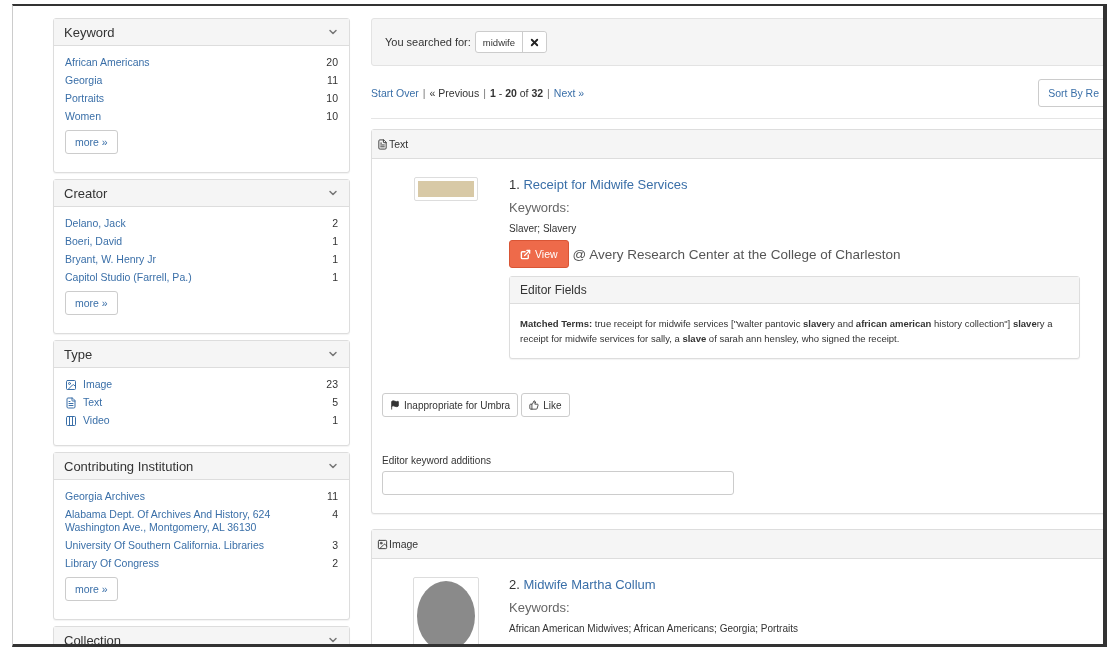  Describe the element at coordinates (1070, 93) in the screenshot. I see `sort-button: Sort By Re` at that location.